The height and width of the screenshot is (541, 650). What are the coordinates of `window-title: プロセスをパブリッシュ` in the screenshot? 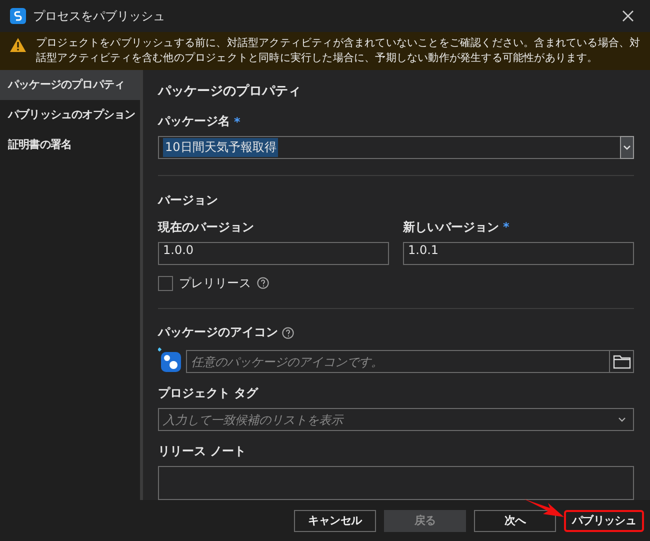 It's located at (99, 16).